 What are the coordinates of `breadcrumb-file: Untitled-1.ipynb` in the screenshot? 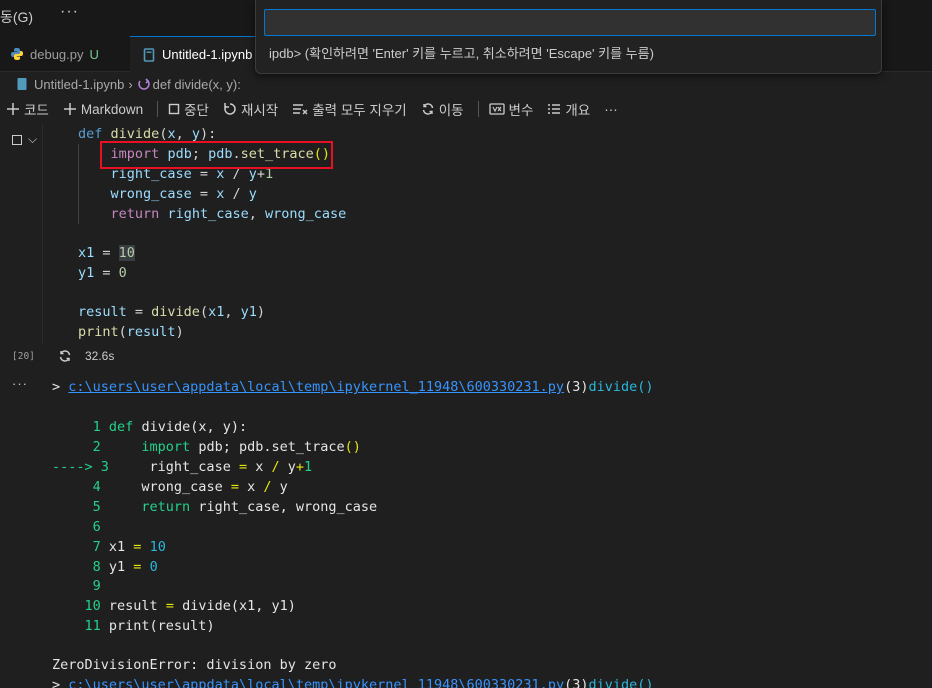 It's located at (79, 84).